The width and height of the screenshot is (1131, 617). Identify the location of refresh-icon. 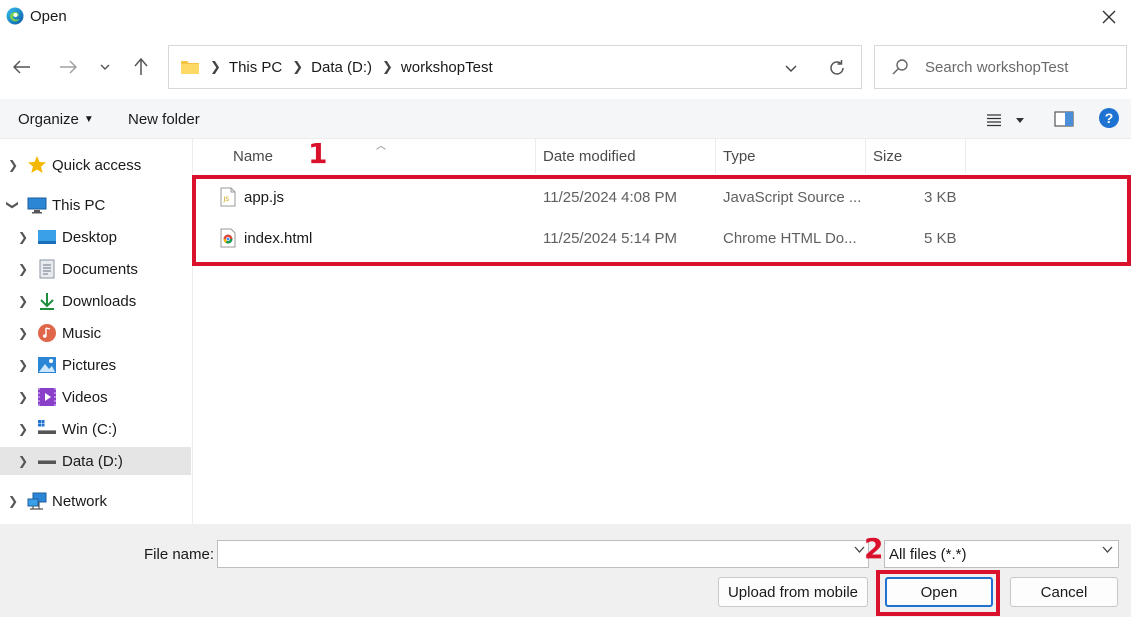
(837, 67).